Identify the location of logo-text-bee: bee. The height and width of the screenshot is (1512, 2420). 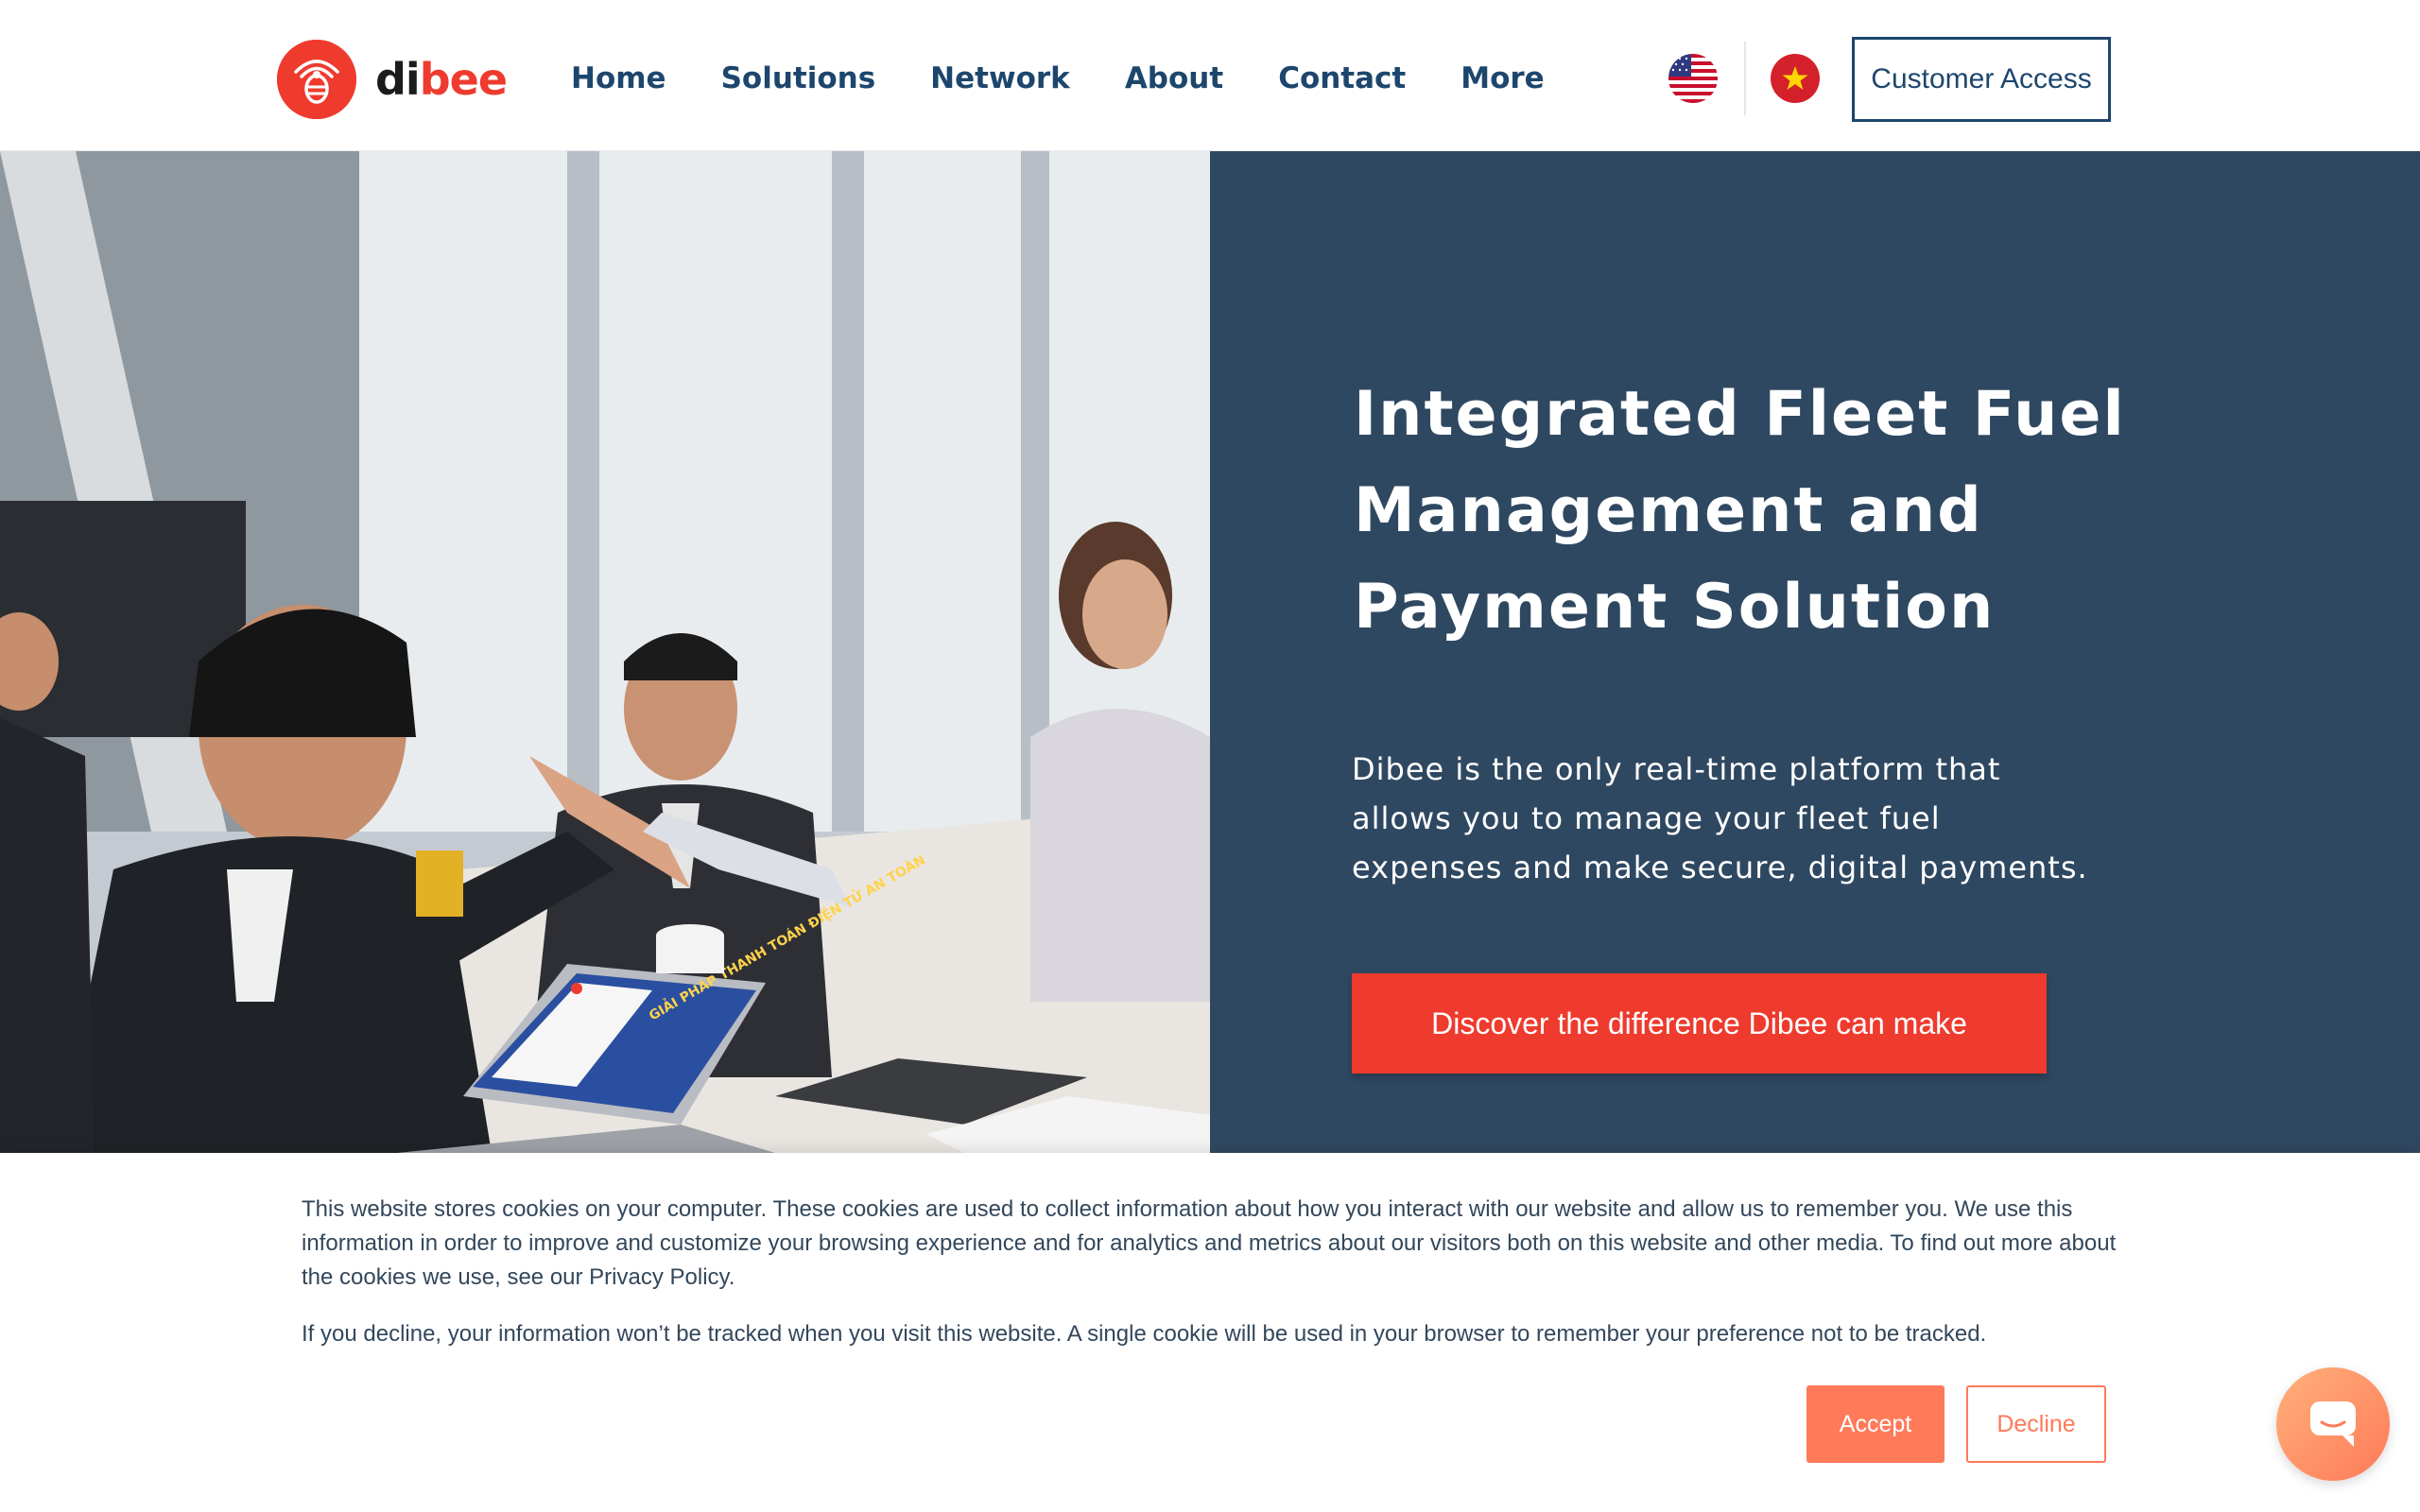
(463, 79).